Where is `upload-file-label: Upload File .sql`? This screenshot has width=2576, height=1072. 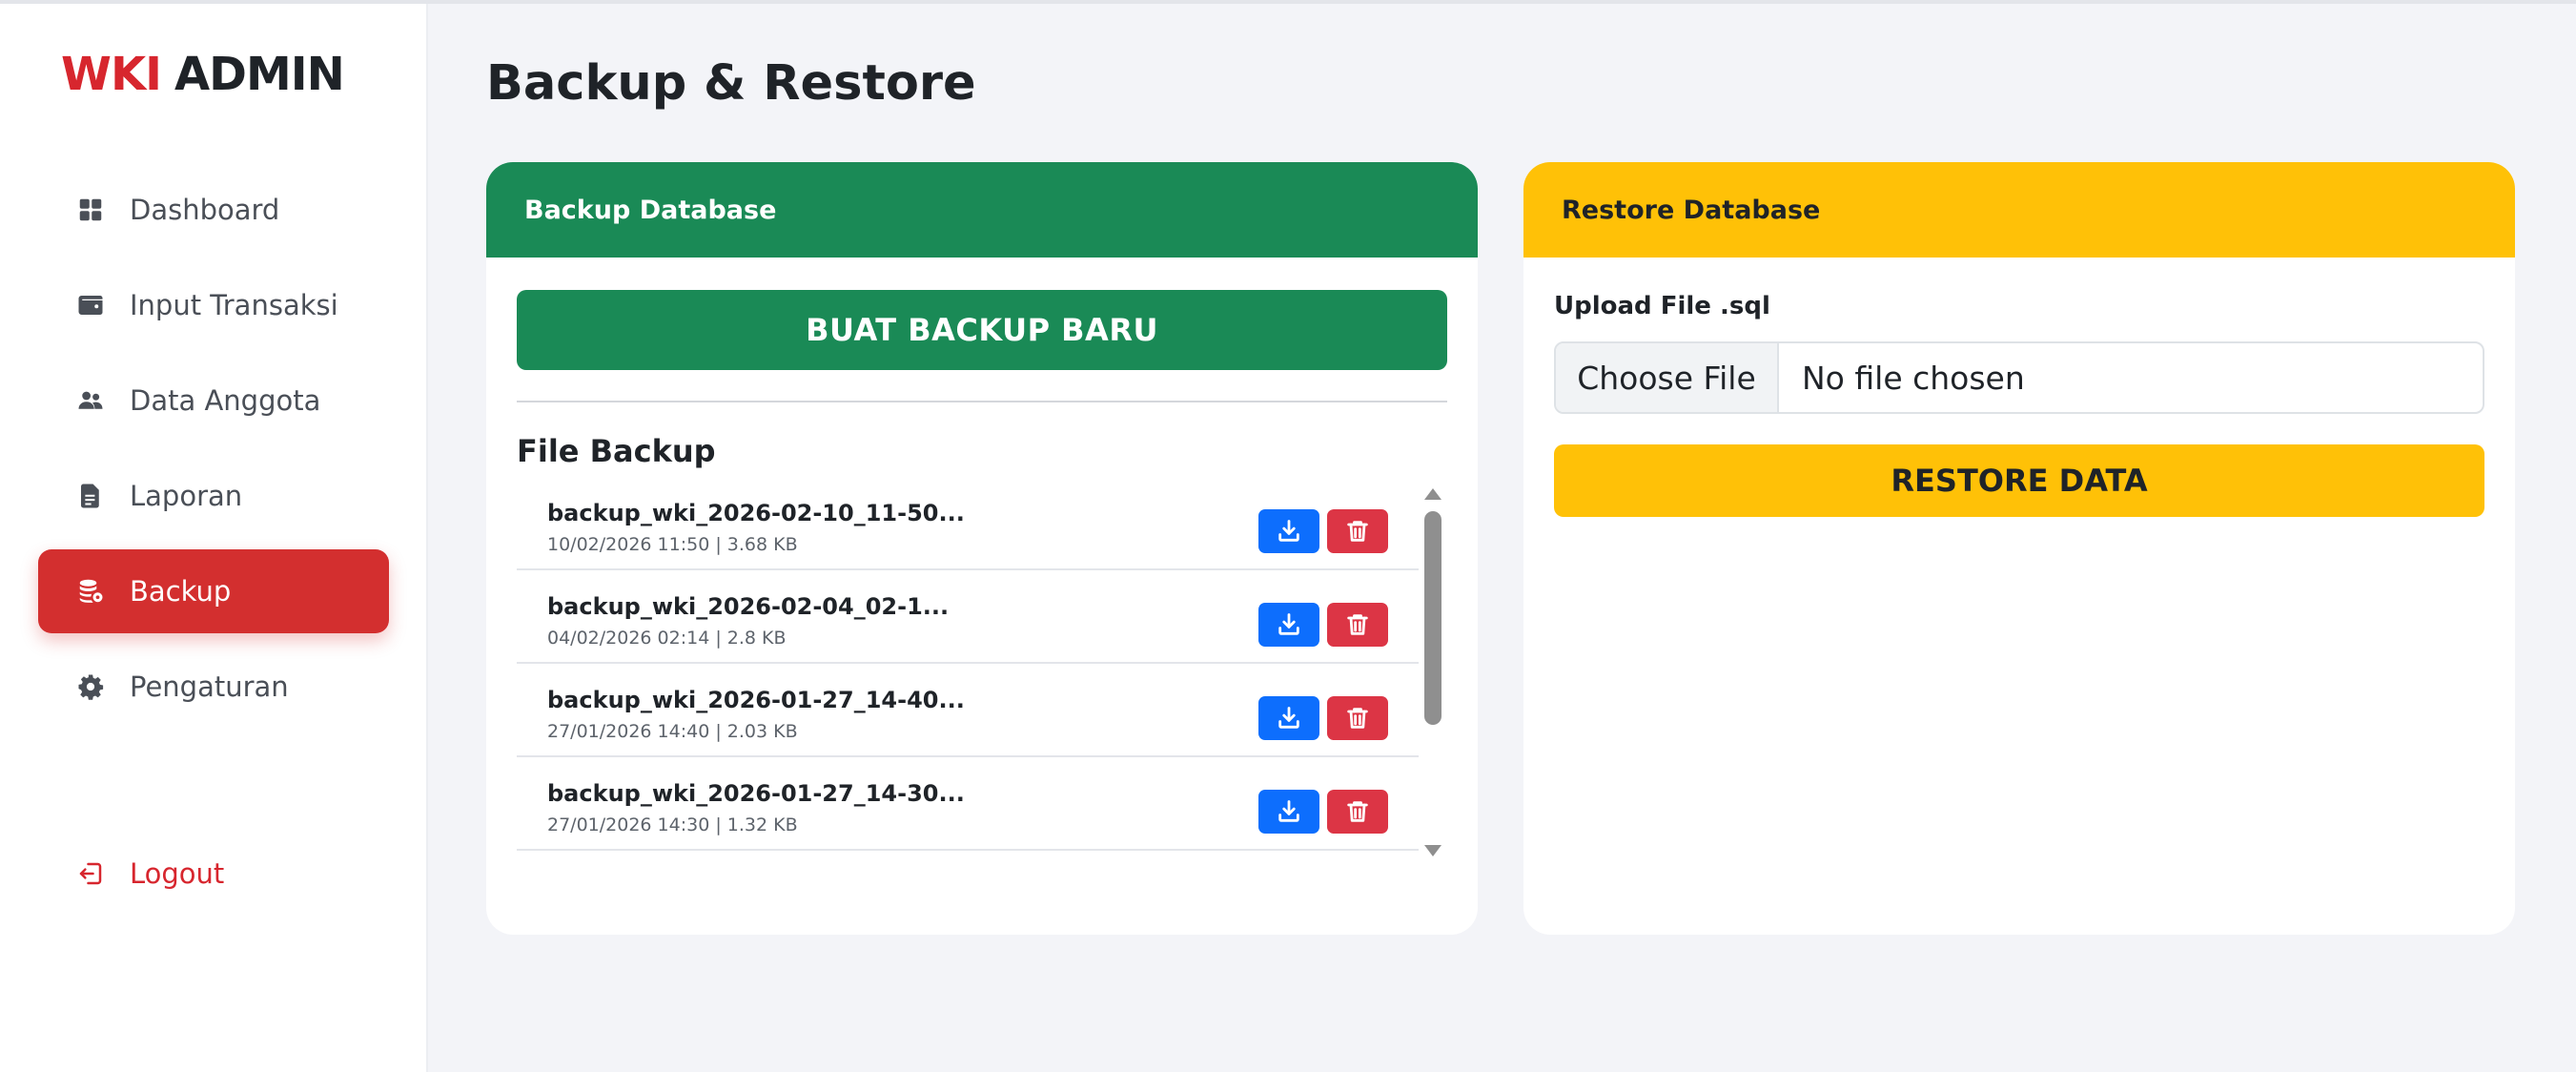
upload-file-label: Upload File .sql is located at coordinates (1662, 306).